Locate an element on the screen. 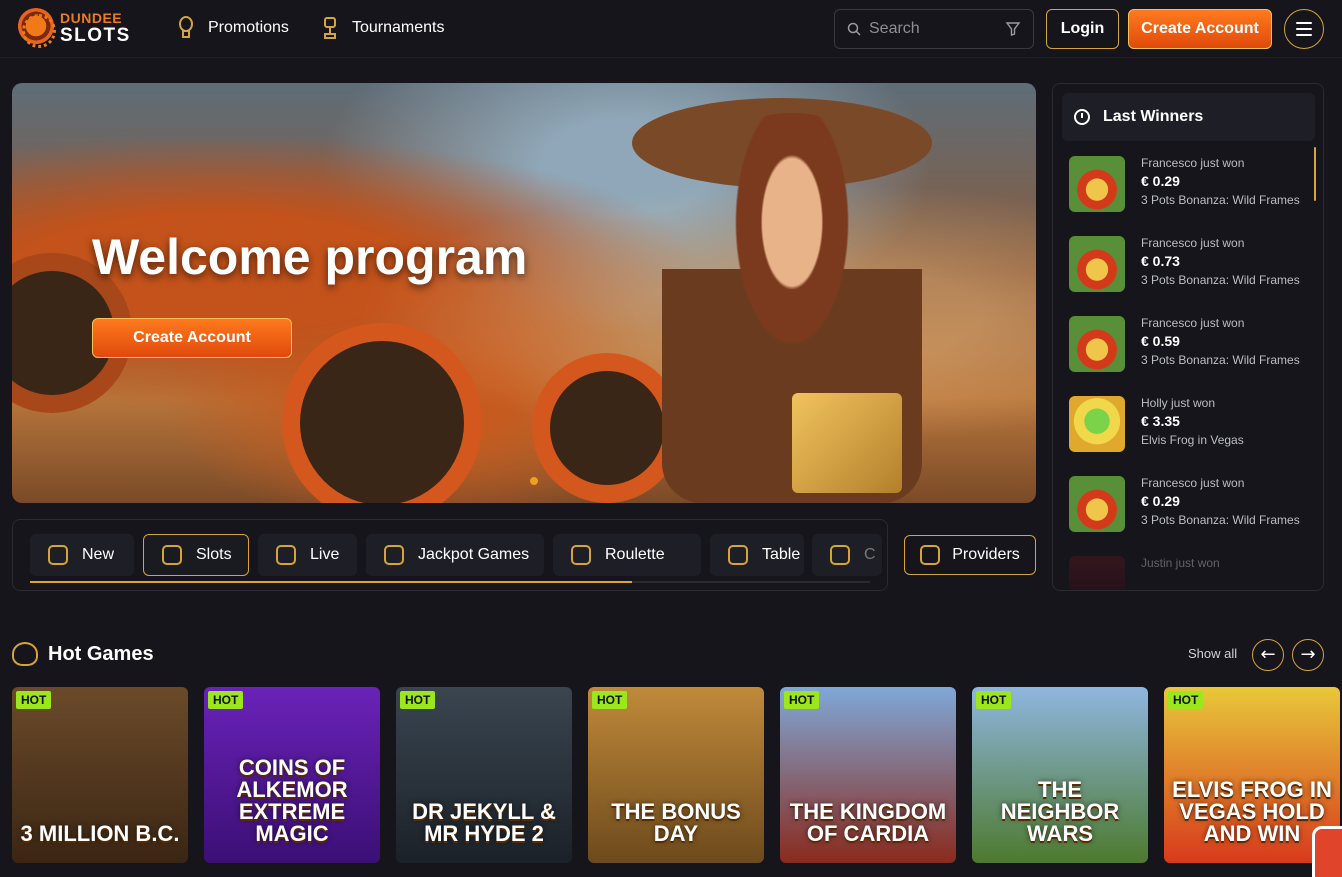 This screenshot has height=877, width=1342. prev-arrow-button: ← is located at coordinates (1268, 655).